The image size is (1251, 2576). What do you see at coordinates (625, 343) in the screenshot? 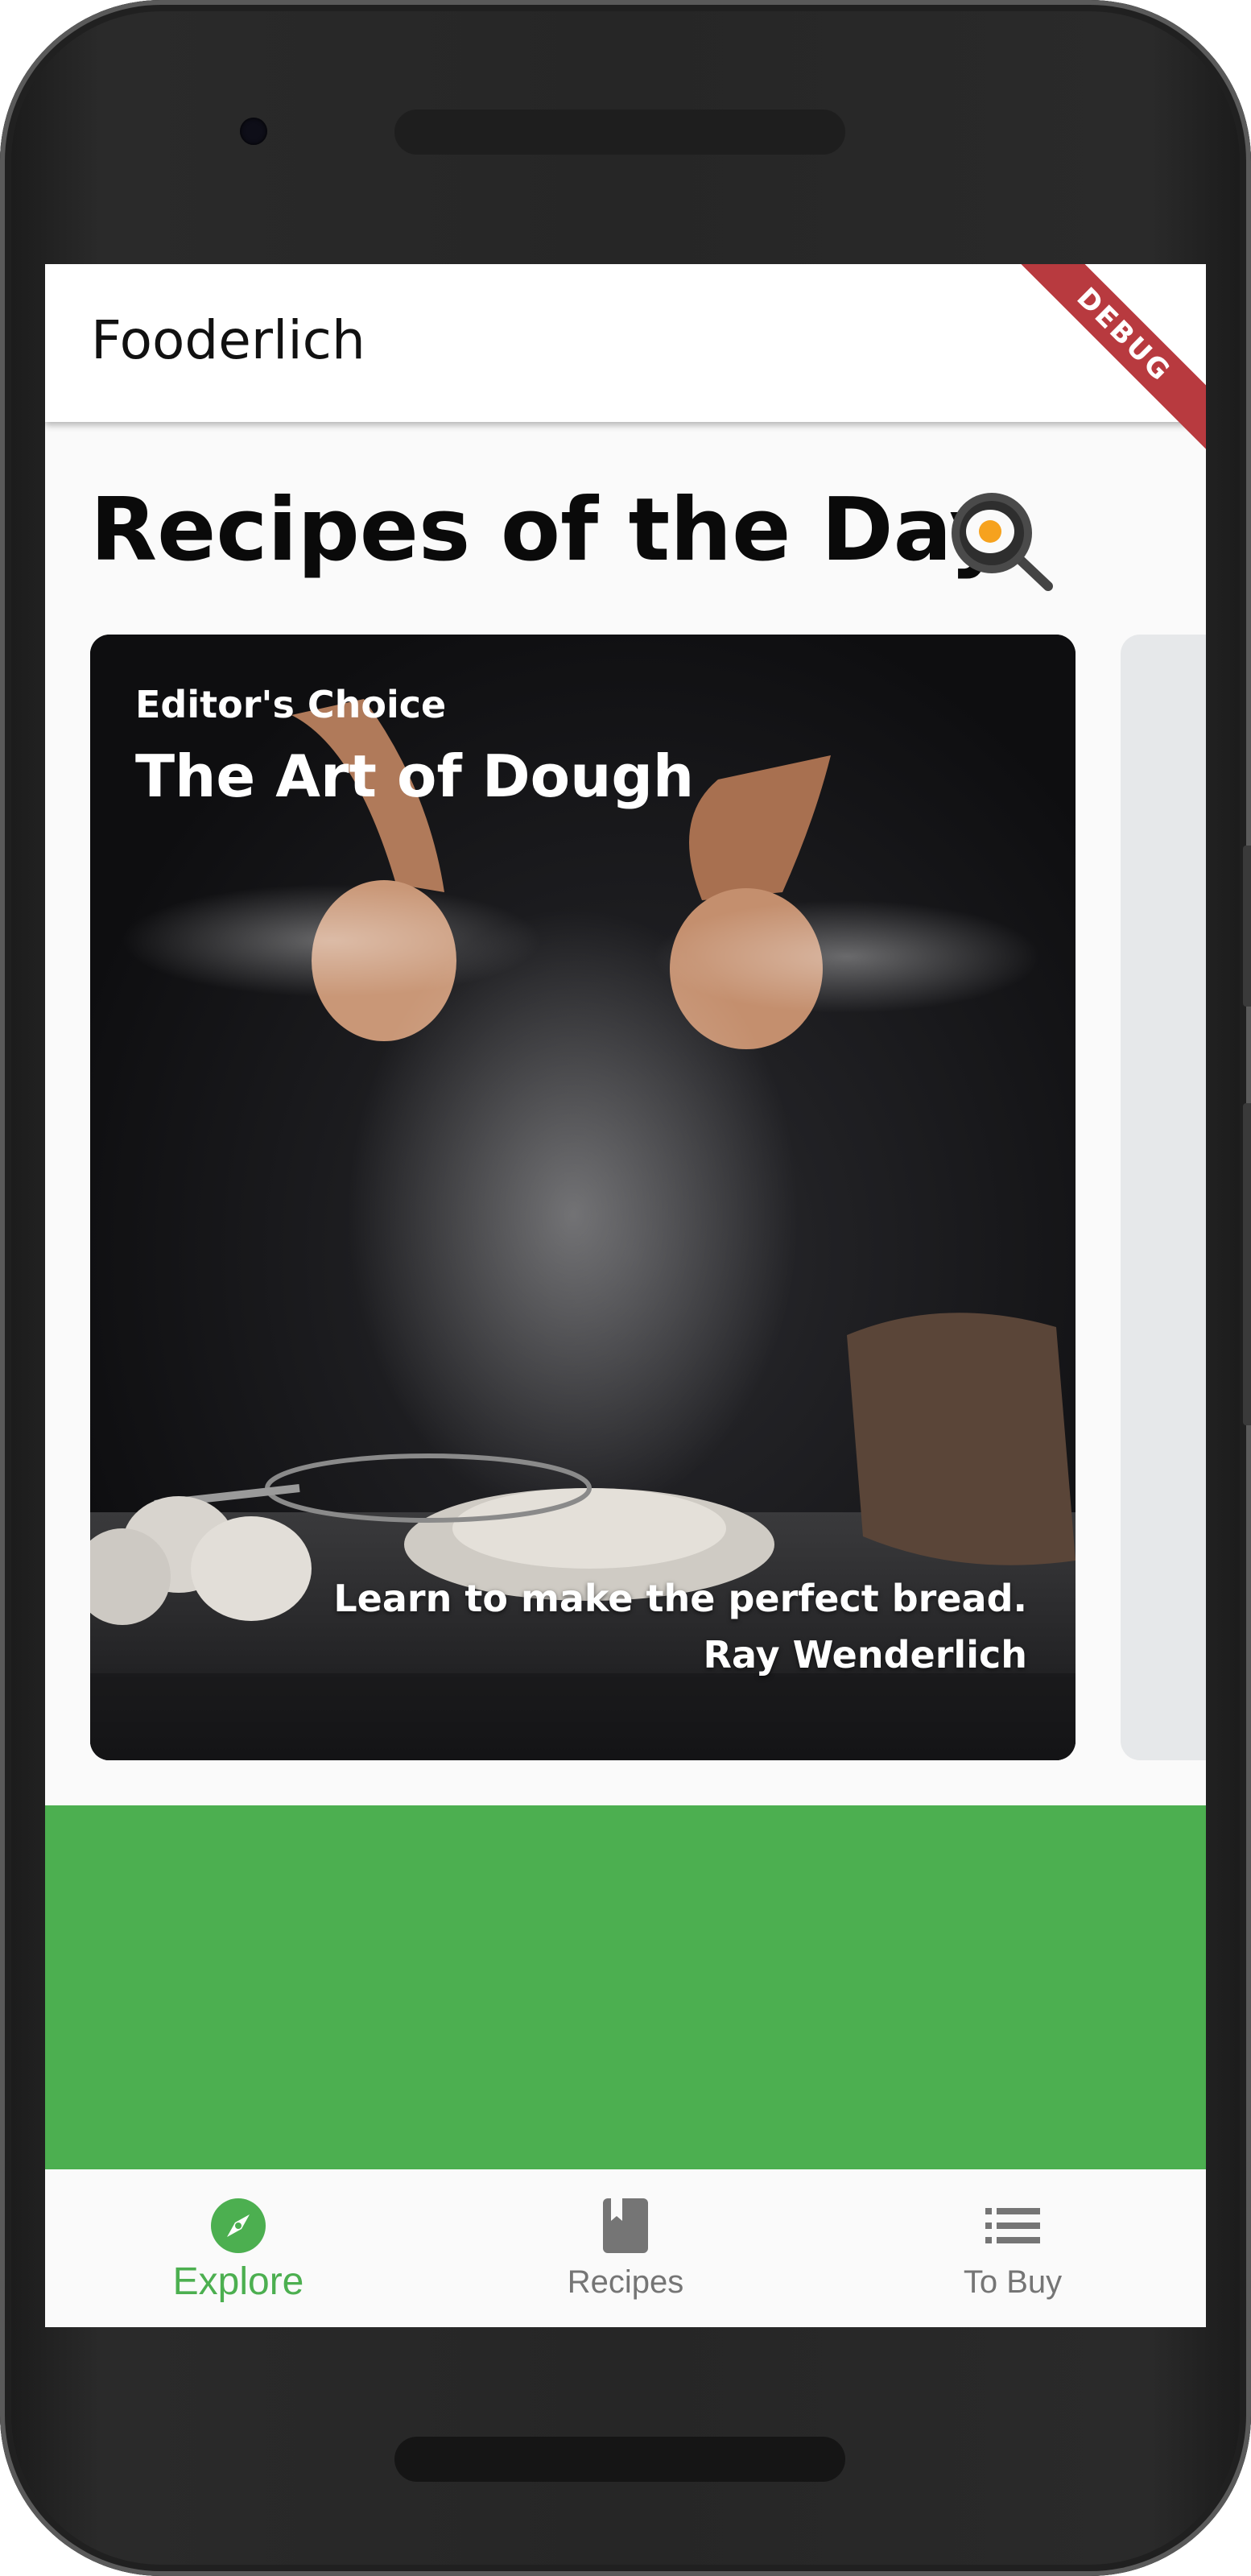
I see `app-bar: Fooderlich` at bounding box center [625, 343].